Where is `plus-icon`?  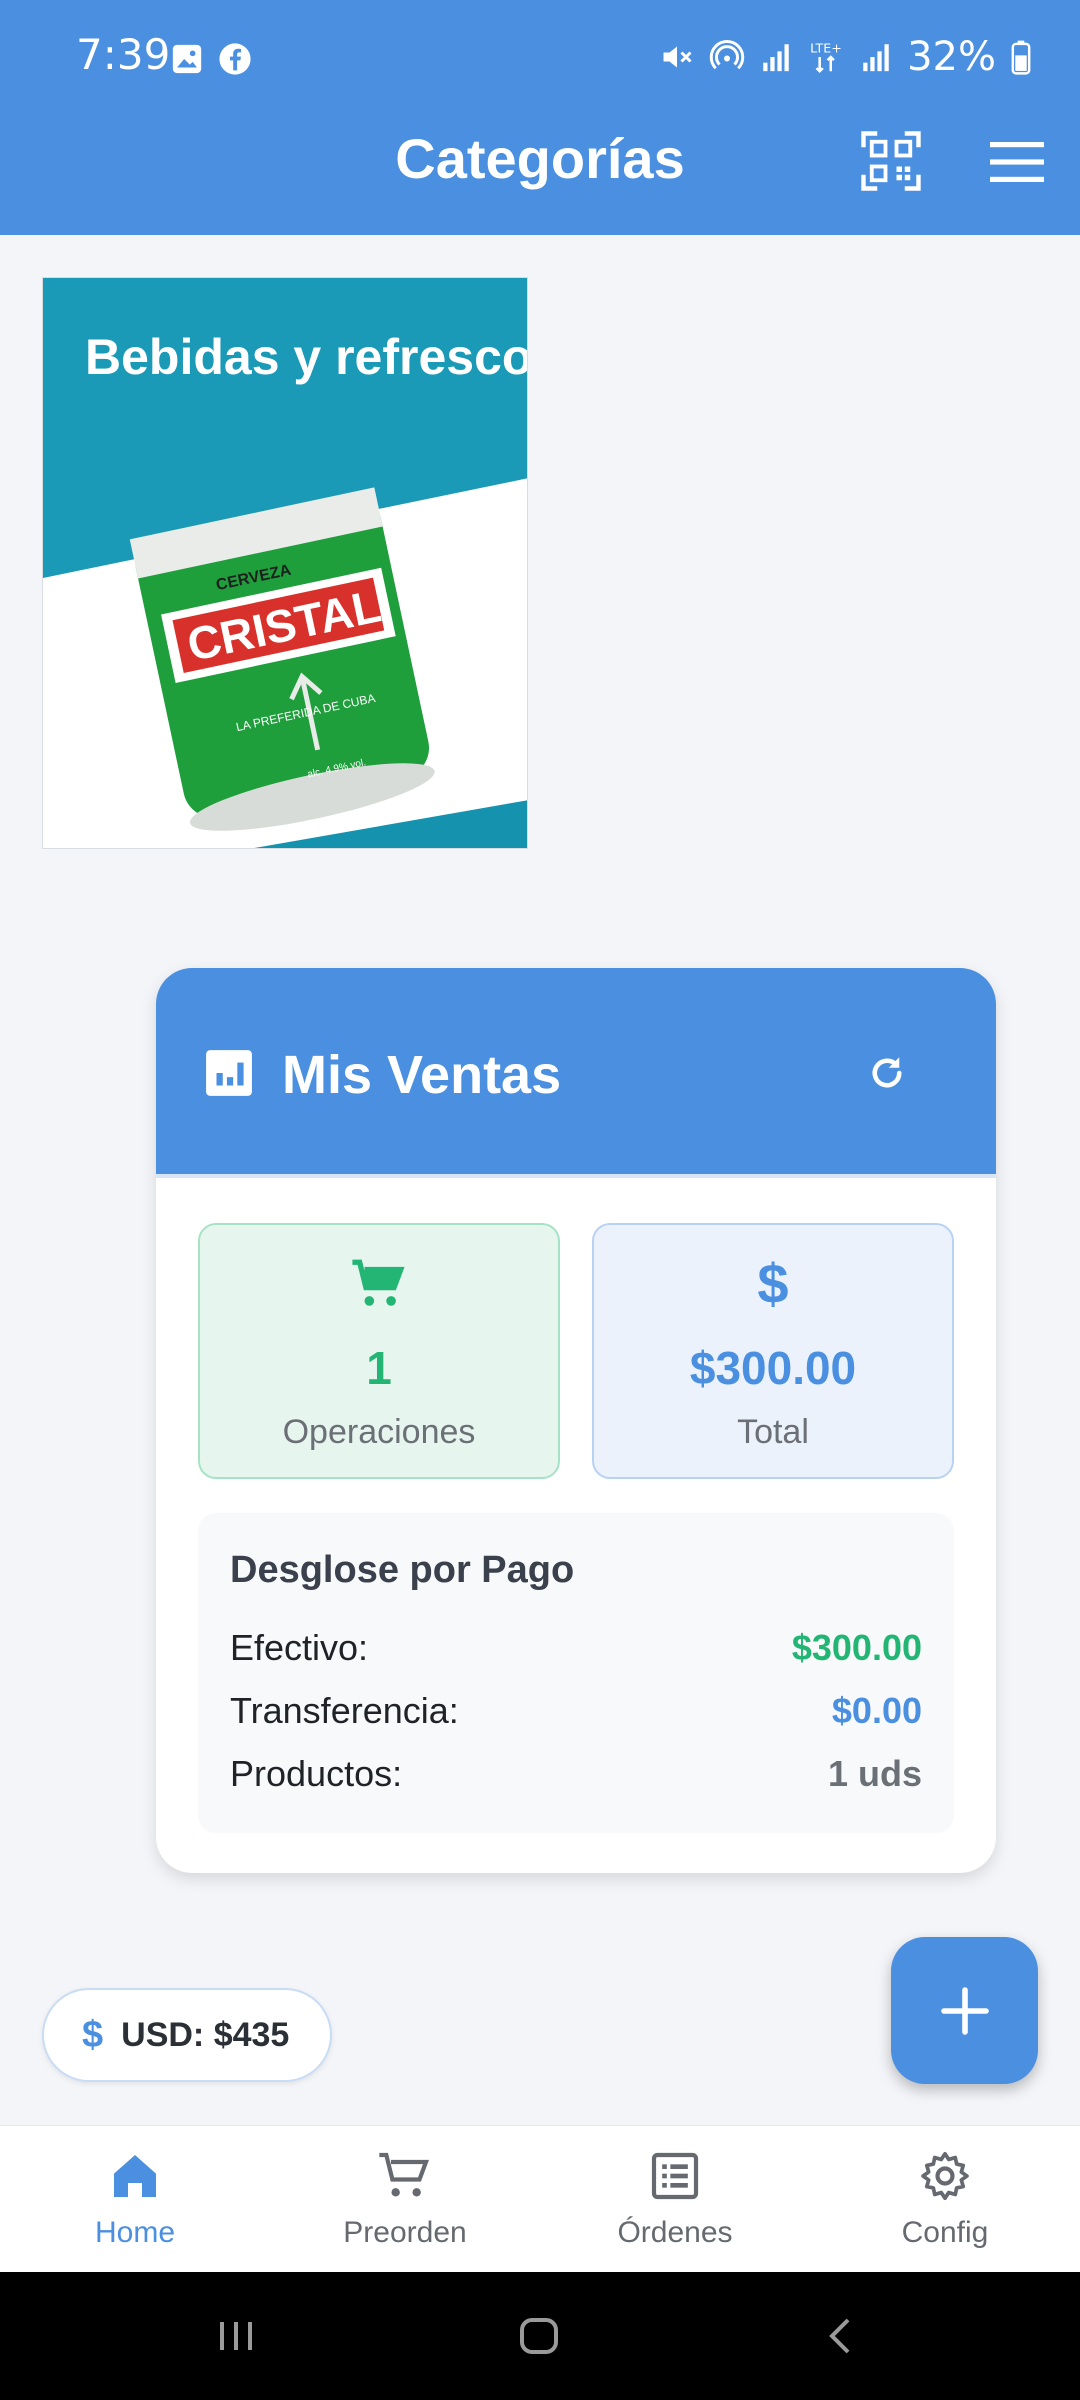 plus-icon is located at coordinates (964, 2010).